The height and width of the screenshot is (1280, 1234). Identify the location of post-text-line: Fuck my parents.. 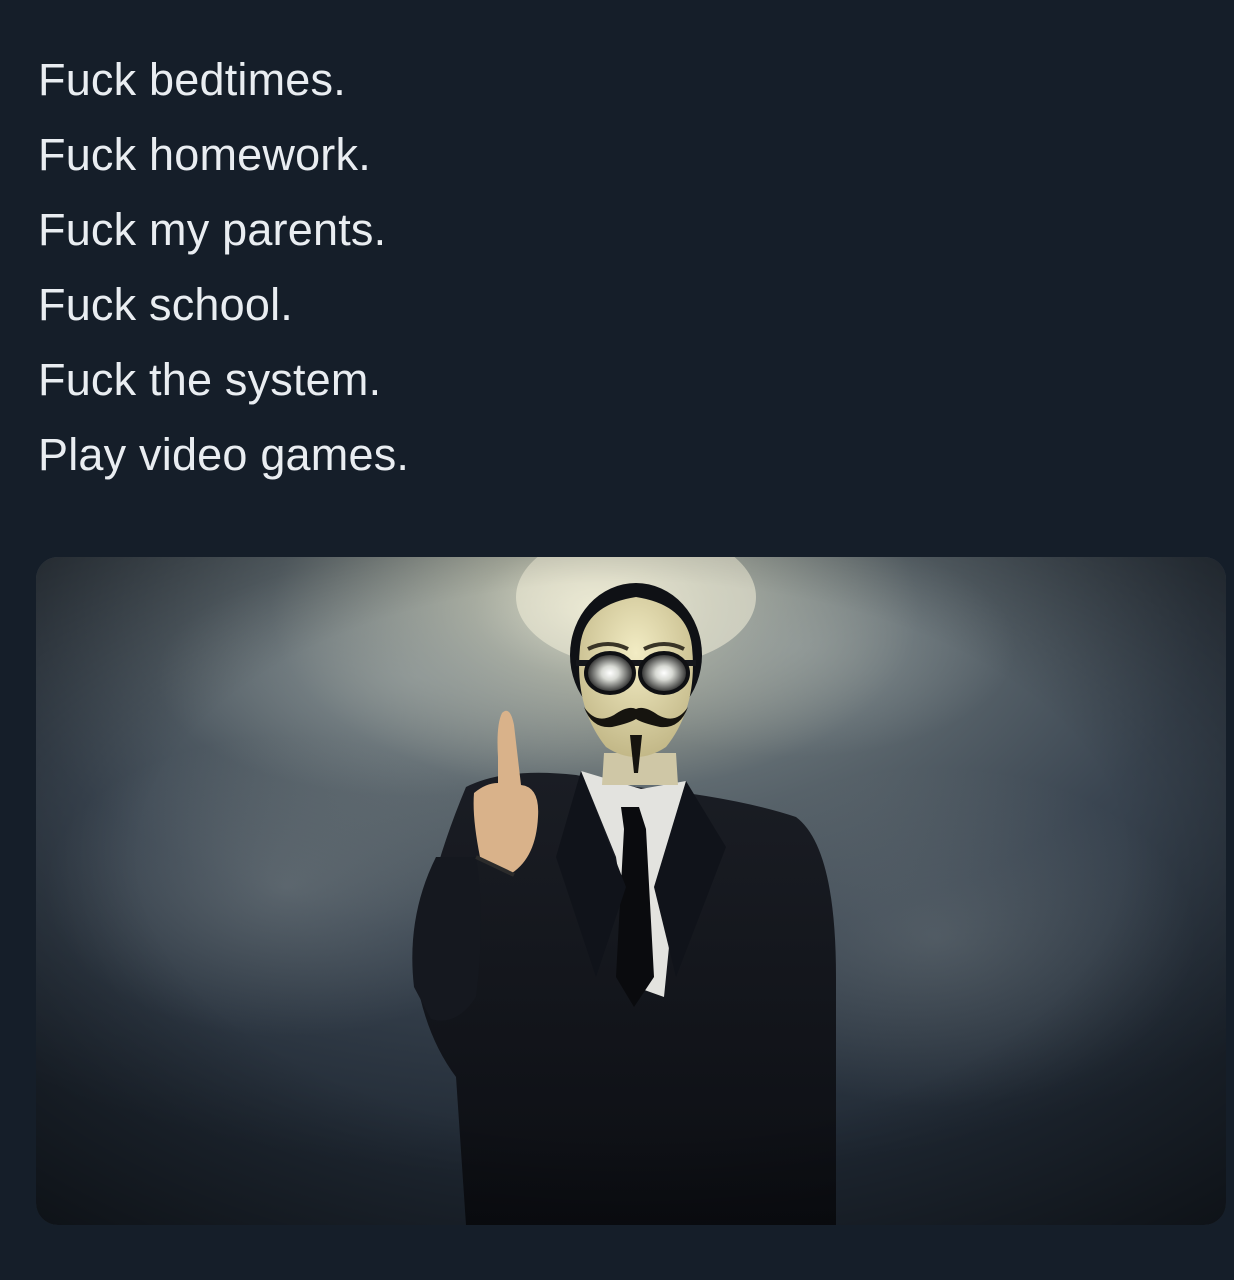
(212, 229).